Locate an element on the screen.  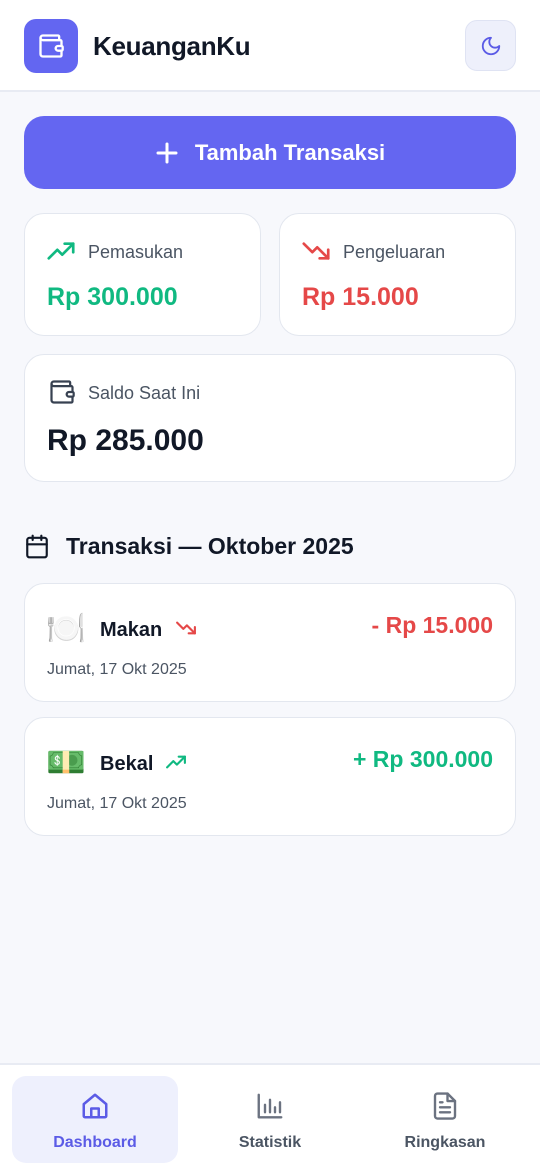
theme-toggle-button is located at coordinates (490, 45).